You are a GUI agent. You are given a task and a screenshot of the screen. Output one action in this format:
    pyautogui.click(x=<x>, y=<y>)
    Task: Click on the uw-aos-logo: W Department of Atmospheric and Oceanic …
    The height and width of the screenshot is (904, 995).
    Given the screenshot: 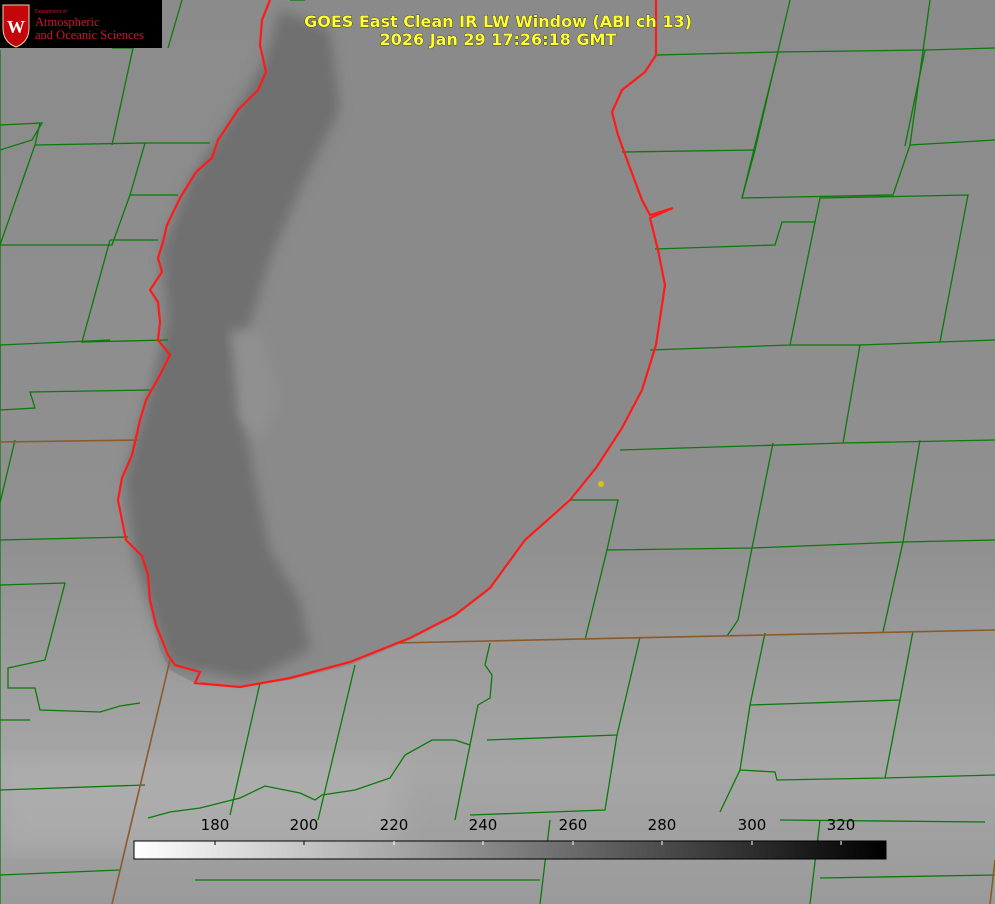 What is the action you would take?
    pyautogui.click(x=81, y=24)
    